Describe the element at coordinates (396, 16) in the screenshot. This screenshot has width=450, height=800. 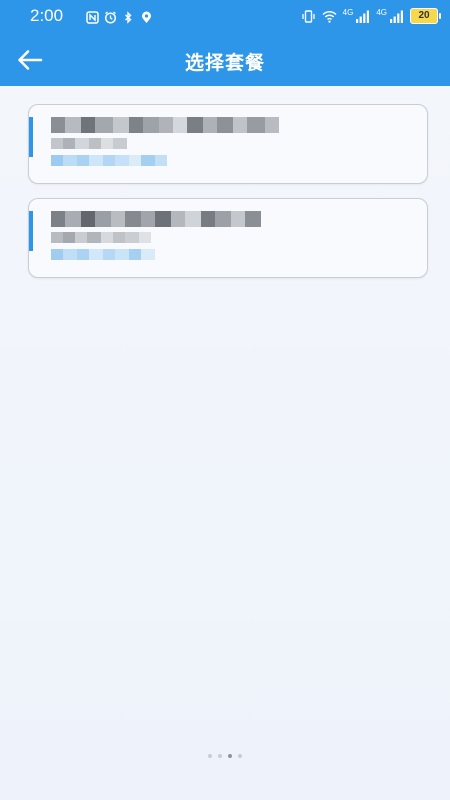
I see `signal-sim2-icon` at that location.